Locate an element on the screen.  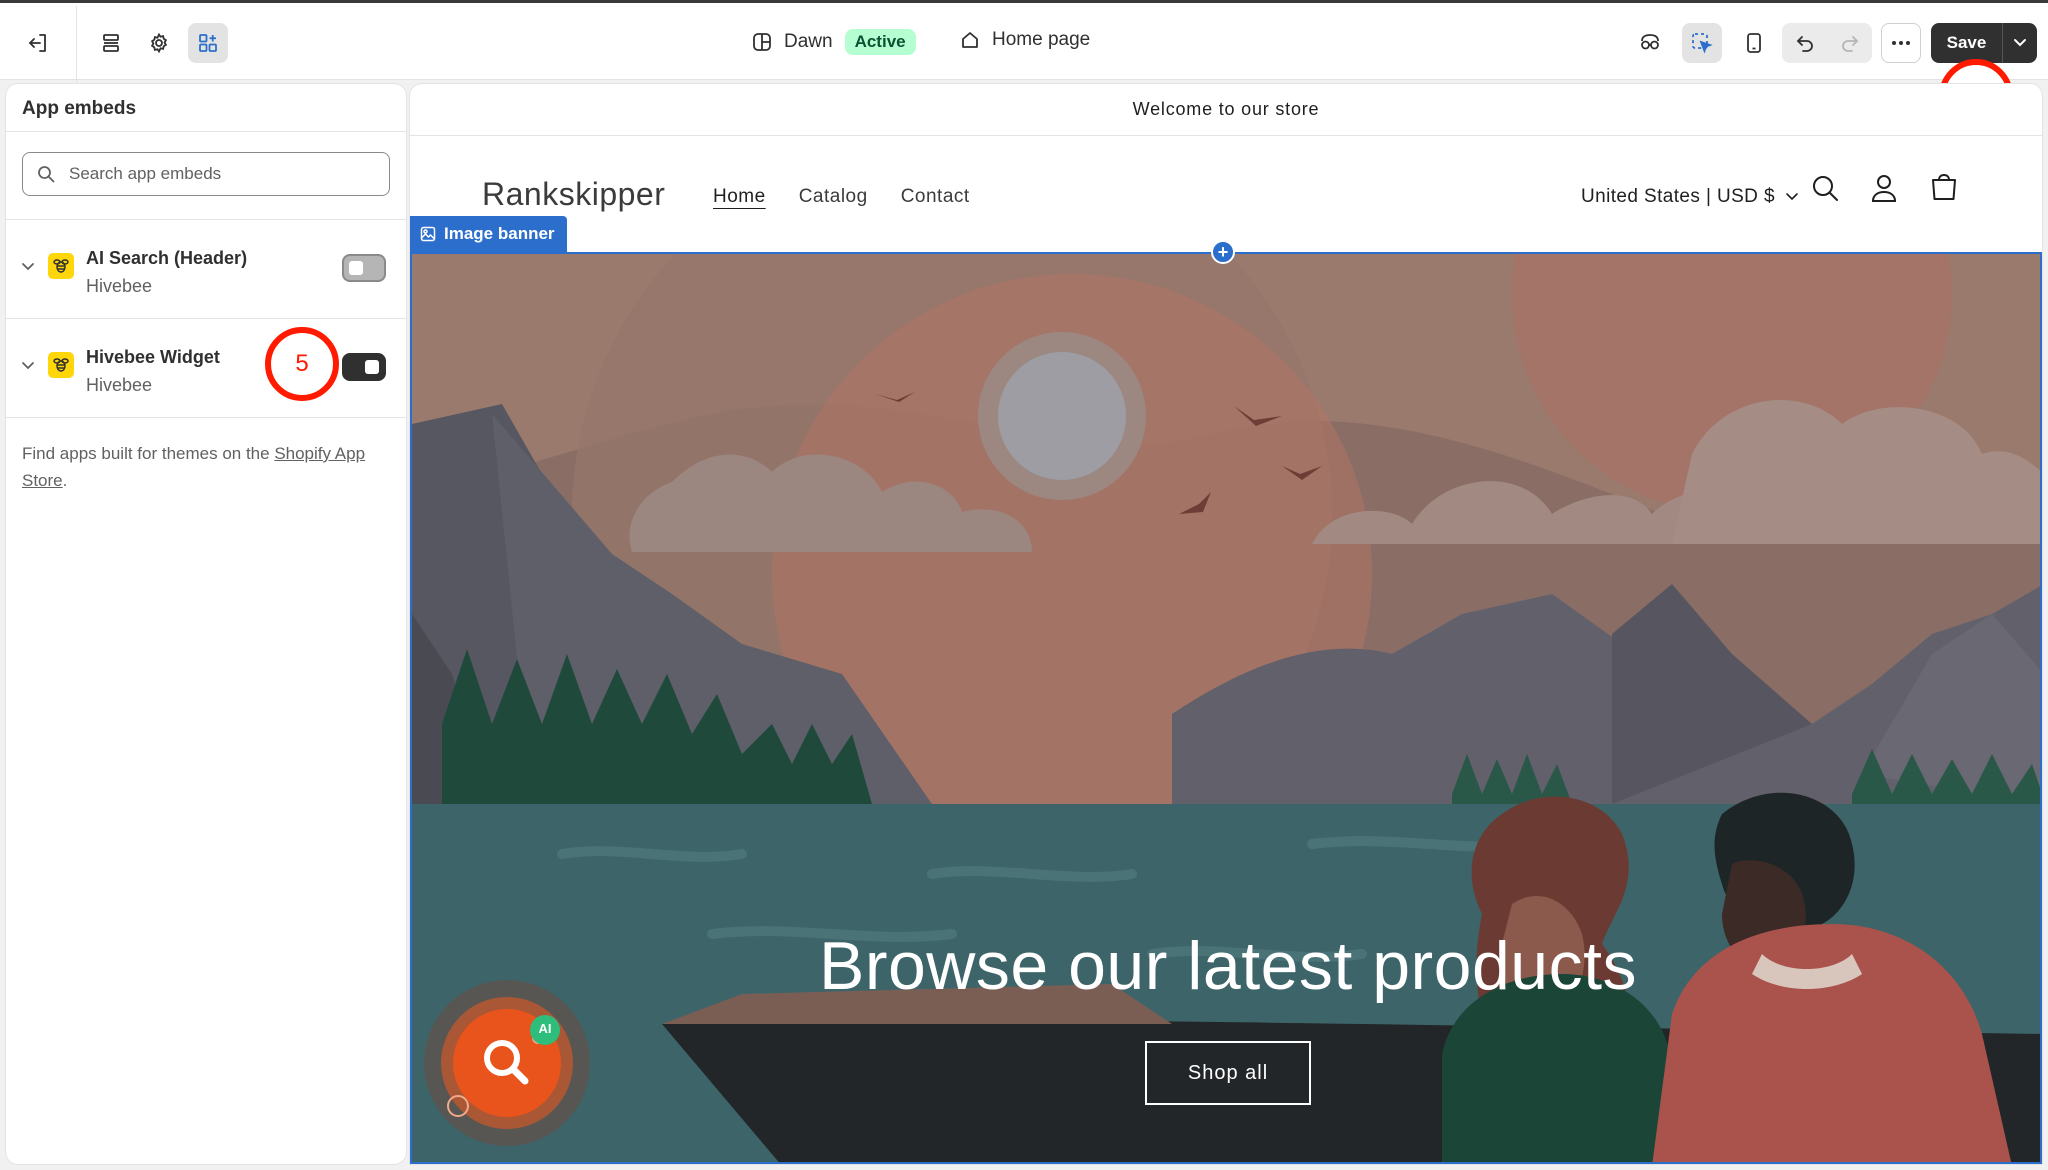
select-mode-button is located at coordinates (1702, 43).